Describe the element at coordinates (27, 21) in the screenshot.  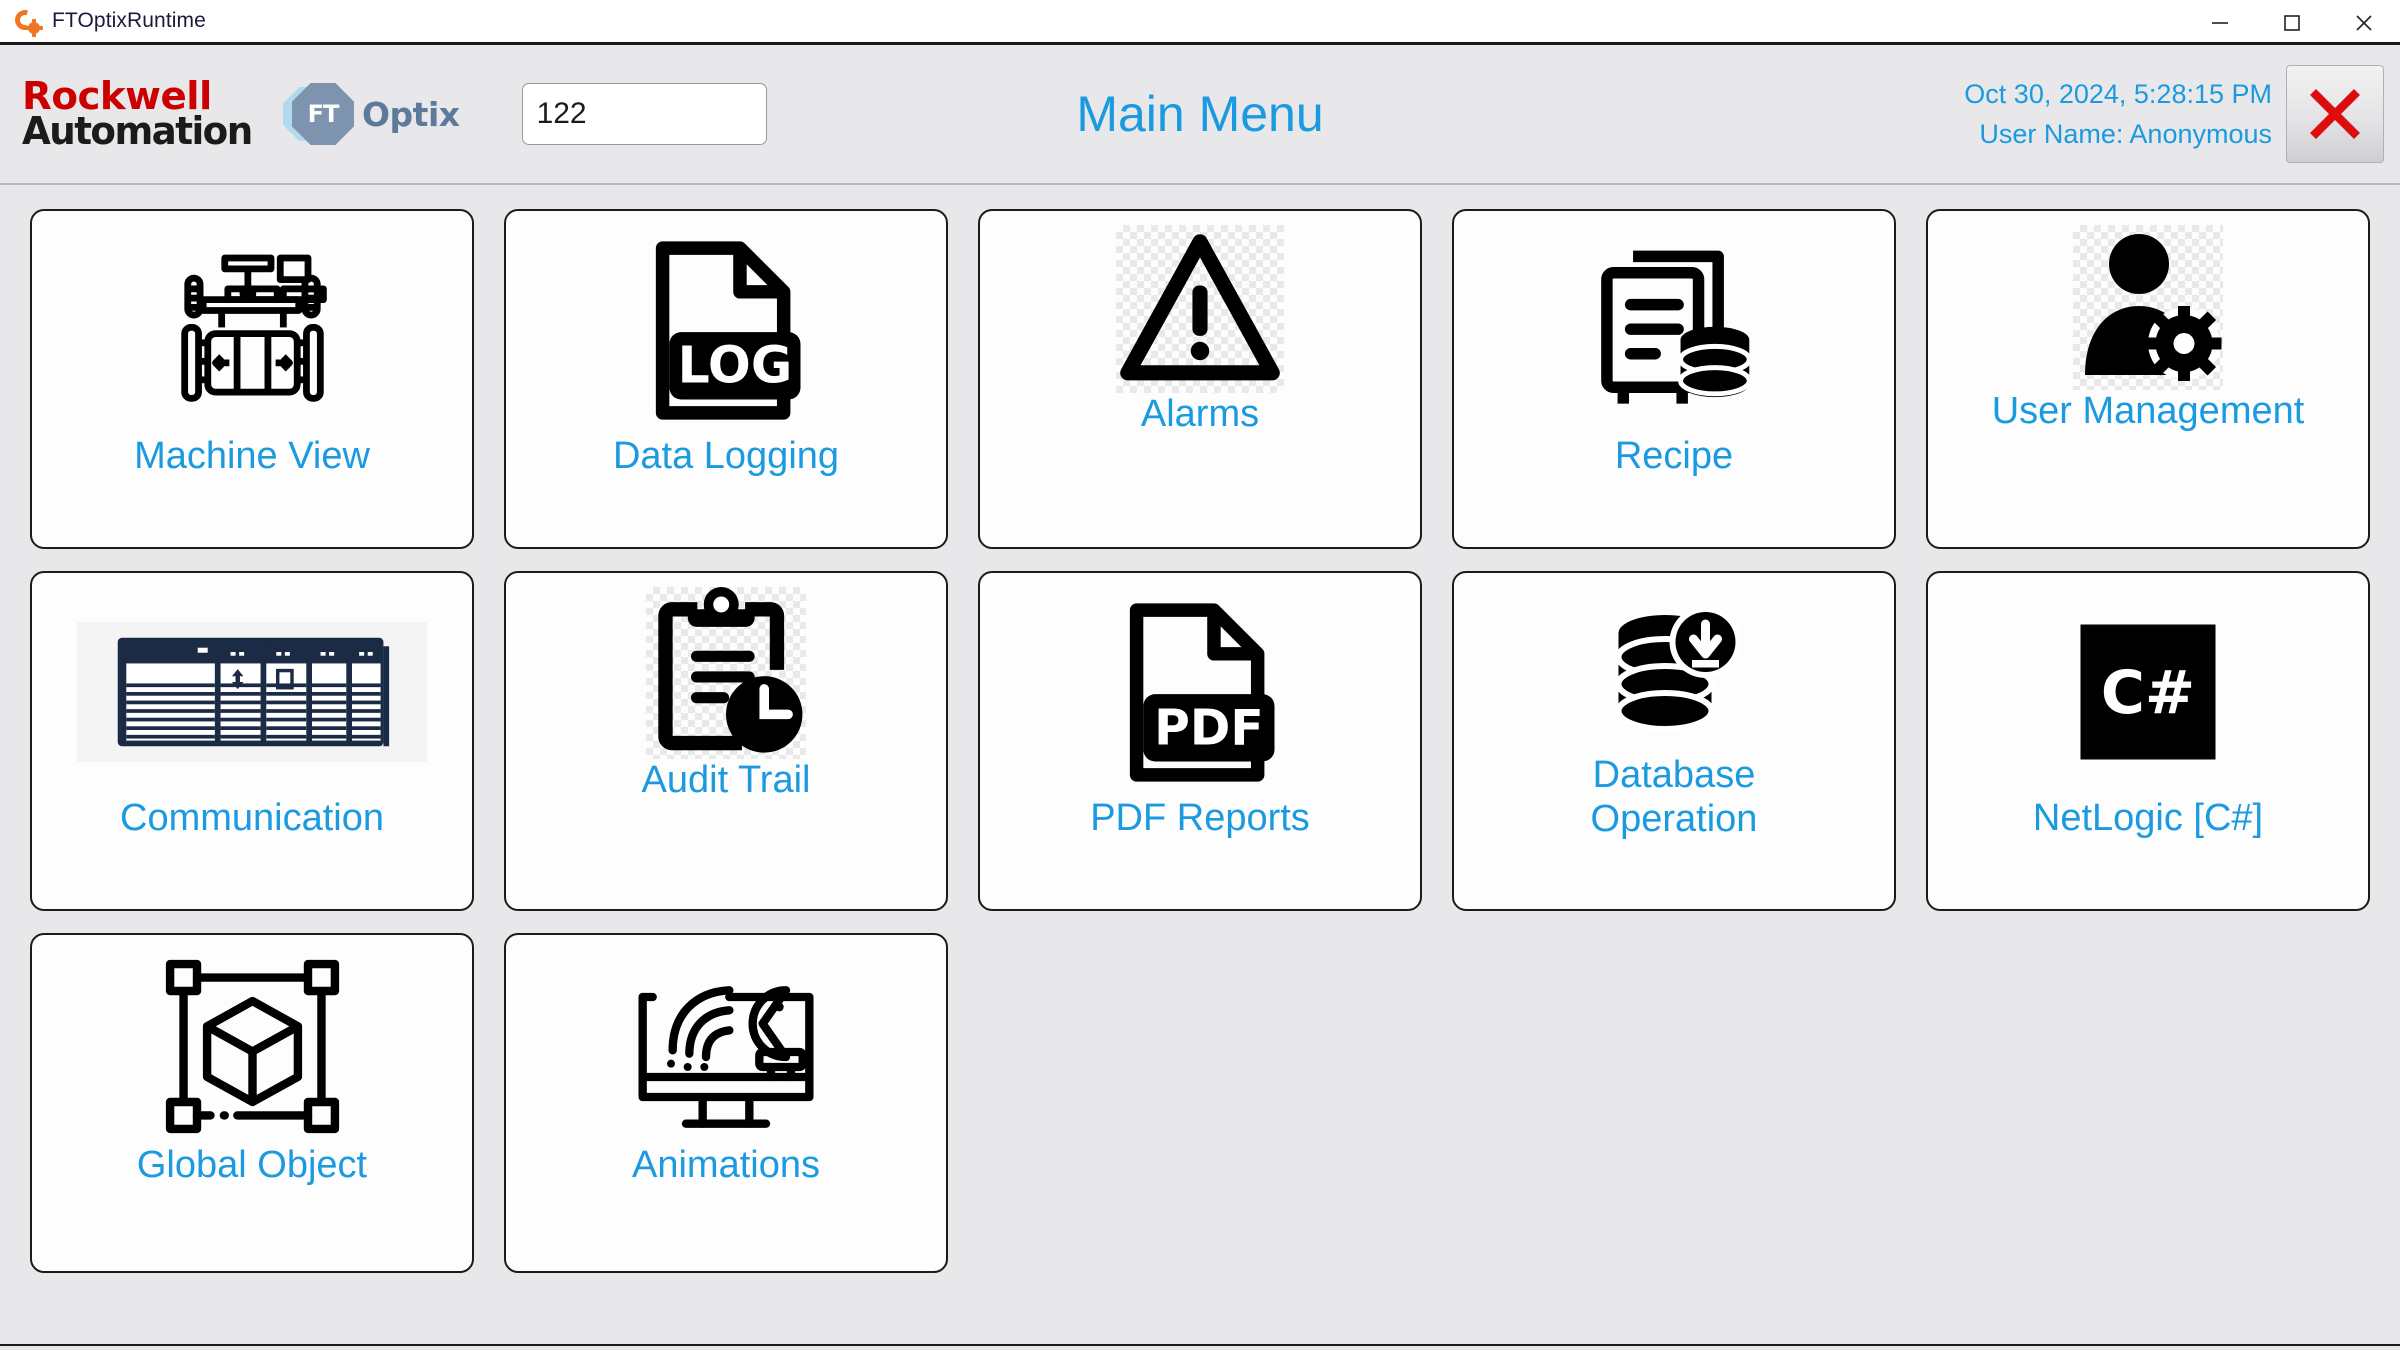
I see `ftoptix-logo-icon` at that location.